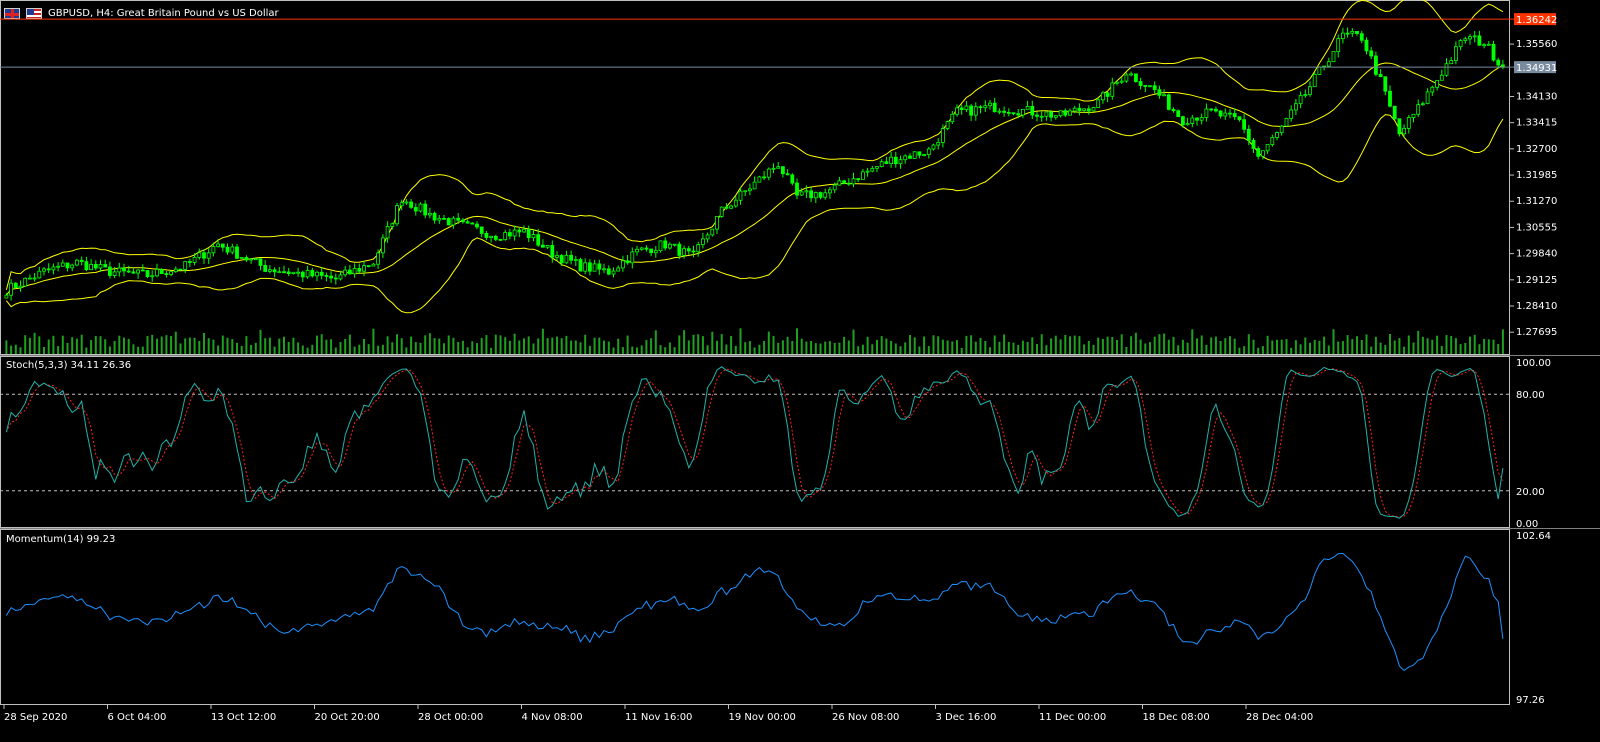 The image size is (1600, 742). Describe the element at coordinates (1530, 700) in the screenshot. I see `momentum-tick-label: 97.26` at that location.